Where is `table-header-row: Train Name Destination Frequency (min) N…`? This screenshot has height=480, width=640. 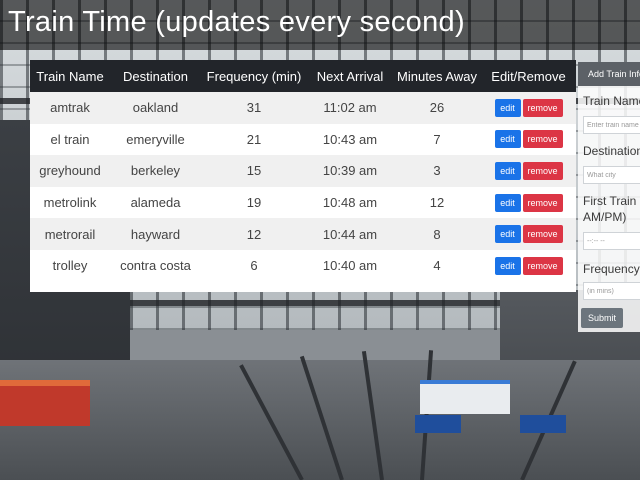 table-header-row: Train Name Destination Frequency (min) N… is located at coordinates (303, 76).